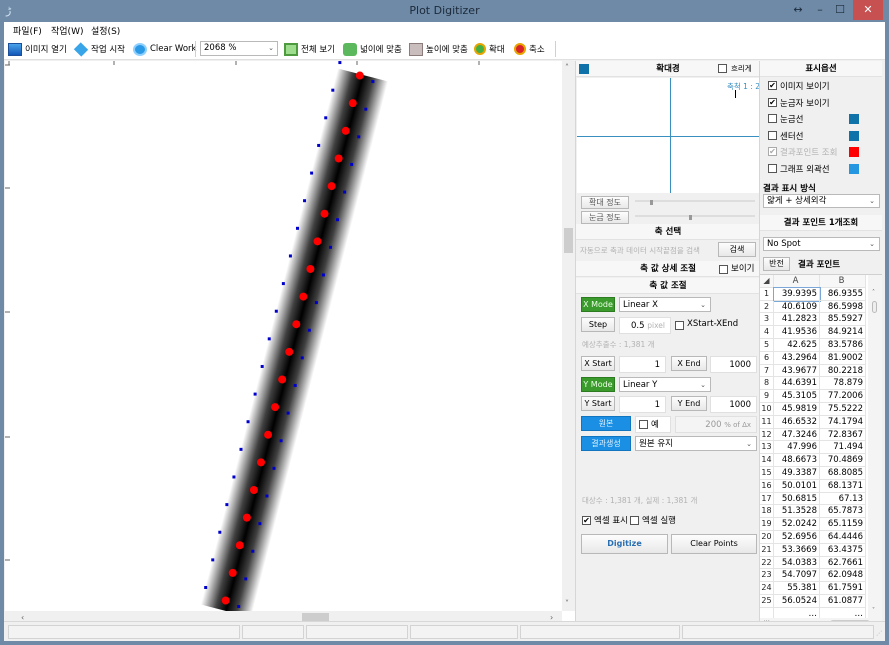 The height and width of the screenshot is (645, 889). What do you see at coordinates (814, 537) in the screenshot?
I see `table-row: 20 52.6956 64.4446` at bounding box center [814, 537].